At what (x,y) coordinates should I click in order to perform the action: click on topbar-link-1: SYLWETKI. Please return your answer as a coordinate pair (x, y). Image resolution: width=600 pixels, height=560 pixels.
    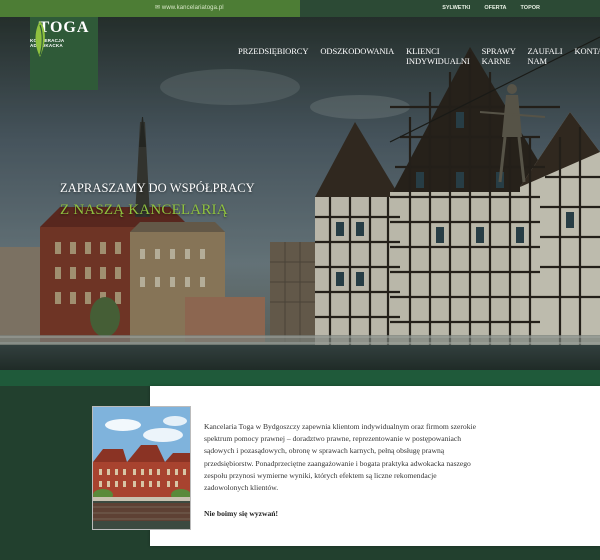
    Looking at the image, I should click on (456, 8).